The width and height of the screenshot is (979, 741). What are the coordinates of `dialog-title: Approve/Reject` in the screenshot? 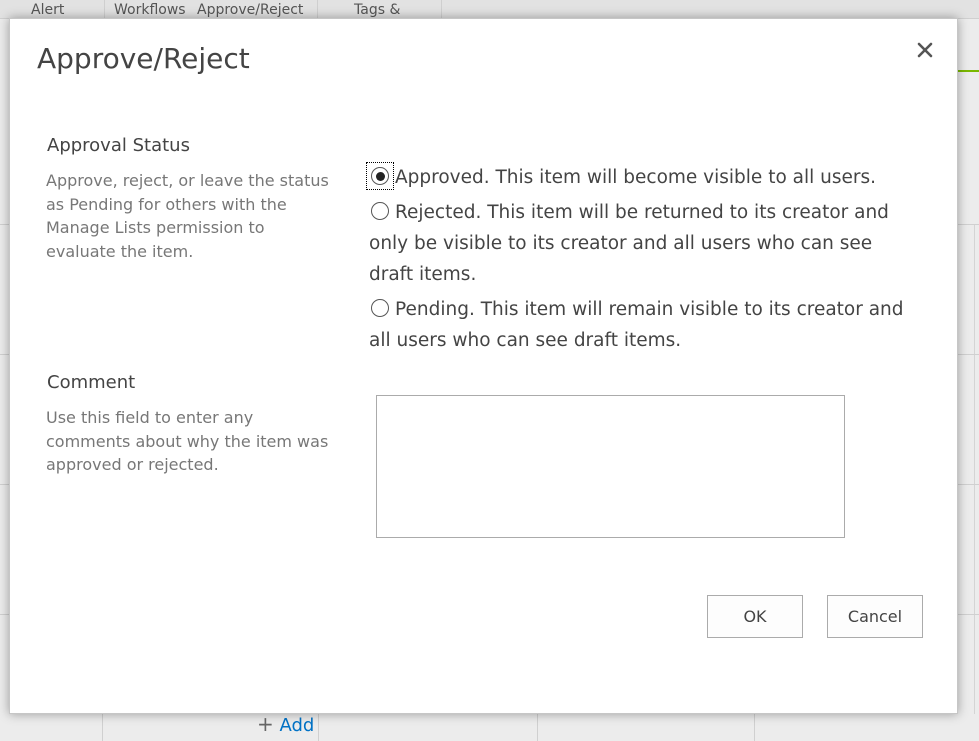 It's located at (143, 58).